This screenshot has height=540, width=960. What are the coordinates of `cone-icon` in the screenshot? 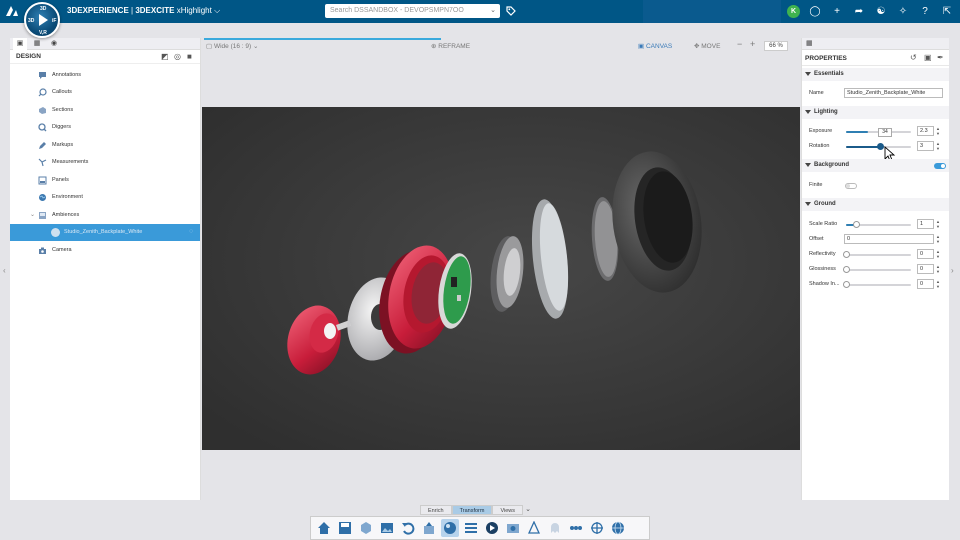 It's located at (534, 528).